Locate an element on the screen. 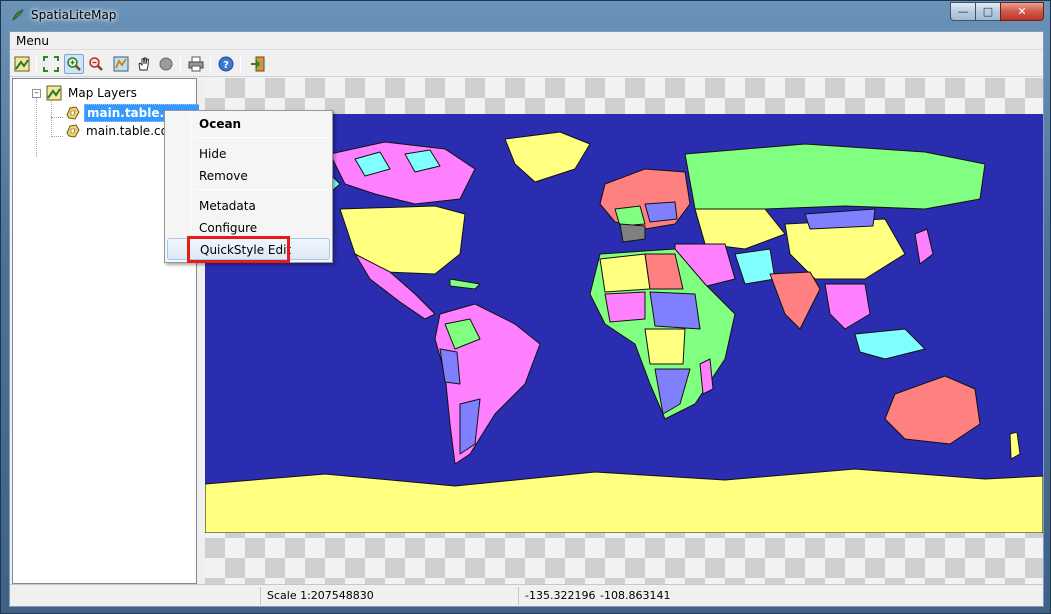 This screenshot has height=614, width=1051. tree-root: Map Layers is located at coordinates (92, 93).